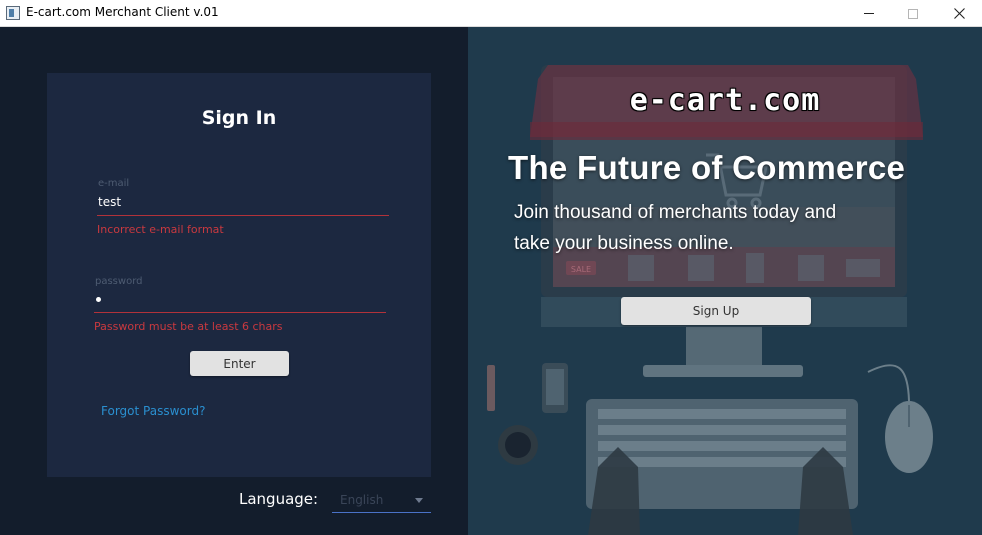  Describe the element at coordinates (114, 183) in the screenshot. I see `email-label: e-mail` at that location.